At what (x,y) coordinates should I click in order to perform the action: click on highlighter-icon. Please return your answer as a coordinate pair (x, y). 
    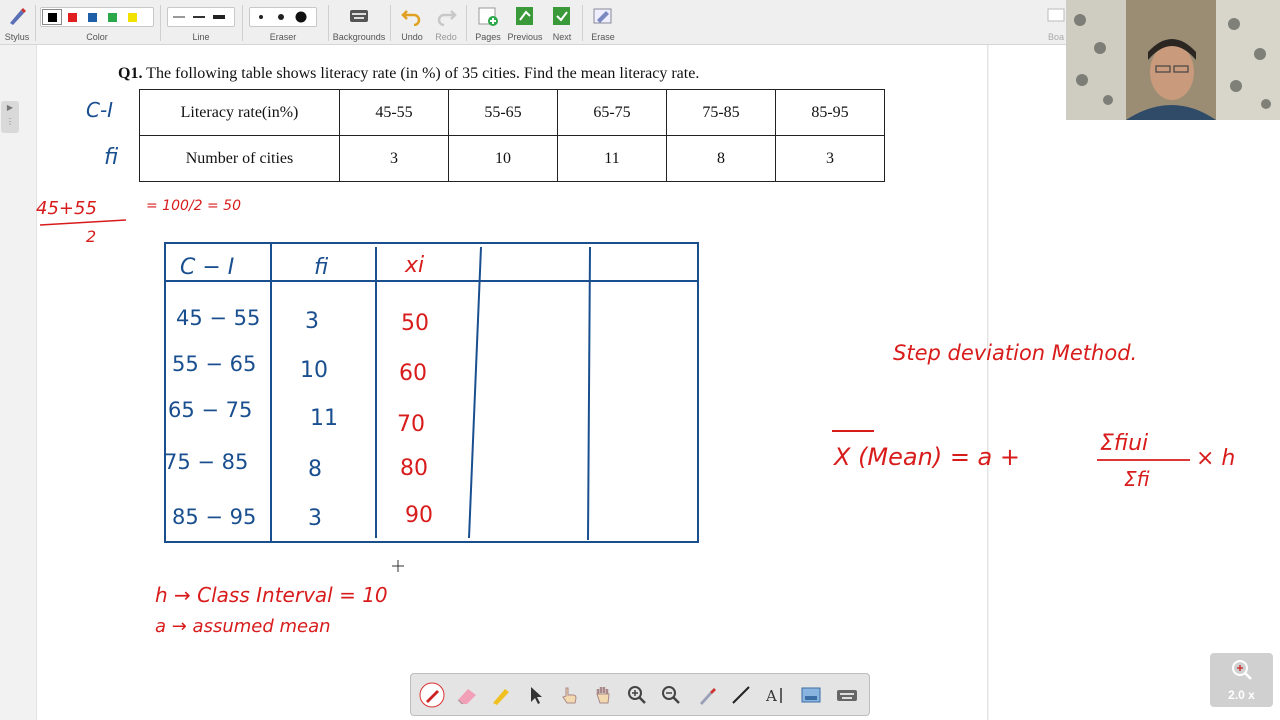
    Looking at the image, I should click on (501, 697).